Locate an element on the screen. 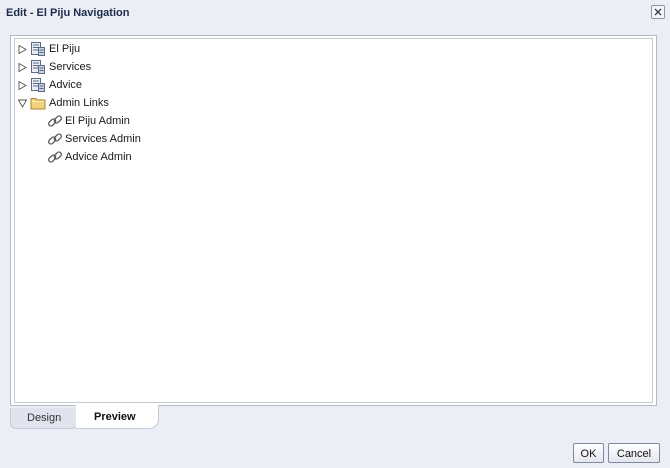  tree-node-advice-admin: Advice Admin is located at coordinates (115, 157).